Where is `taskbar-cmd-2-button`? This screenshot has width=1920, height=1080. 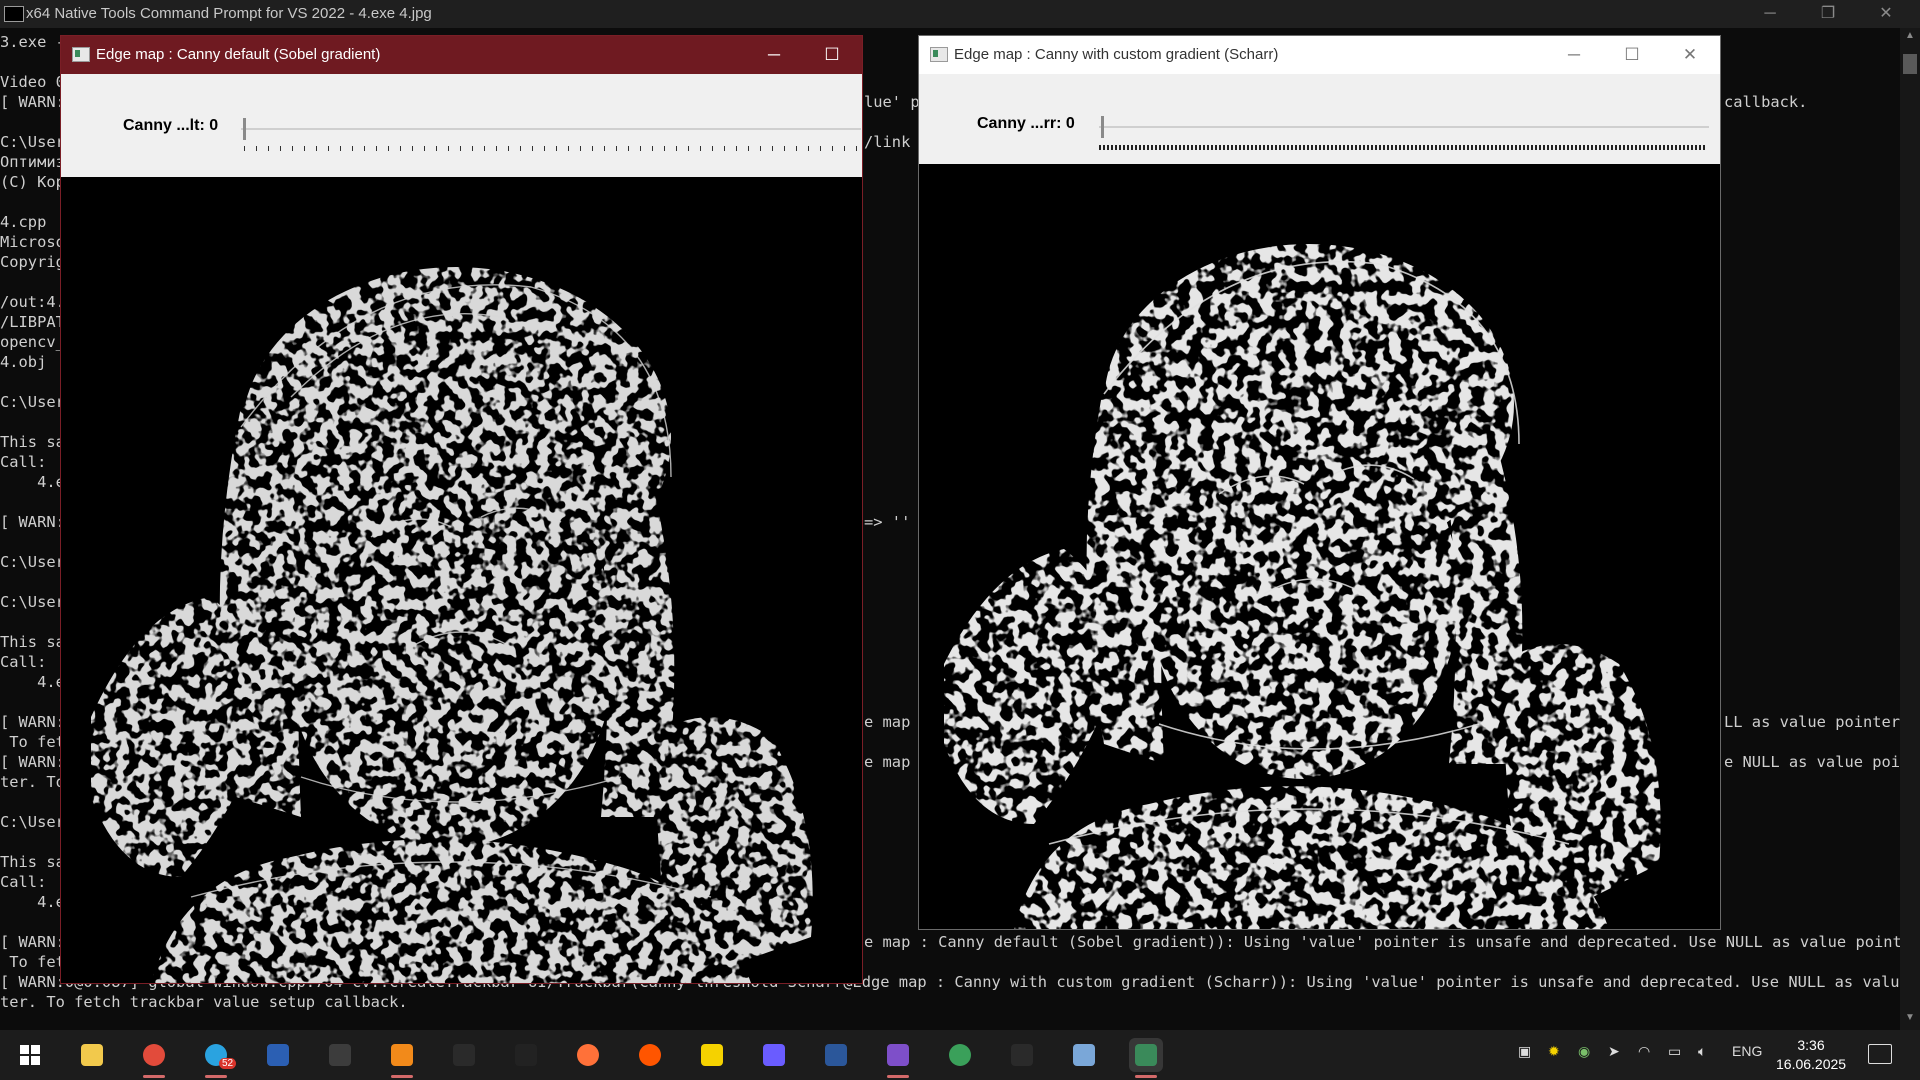
taskbar-cmd-2-button is located at coordinates (1022, 1055).